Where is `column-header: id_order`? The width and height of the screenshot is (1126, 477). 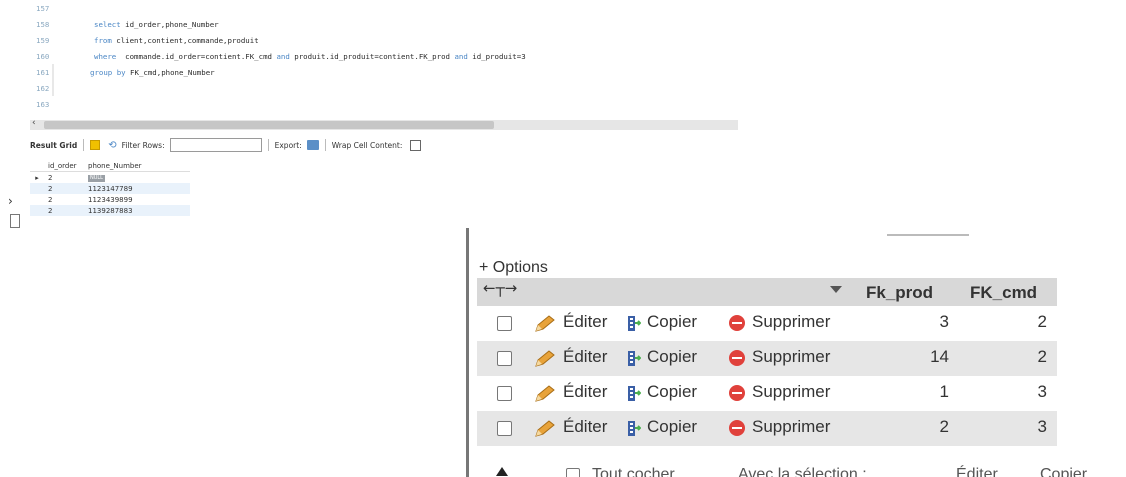 column-header: id_order is located at coordinates (63, 166).